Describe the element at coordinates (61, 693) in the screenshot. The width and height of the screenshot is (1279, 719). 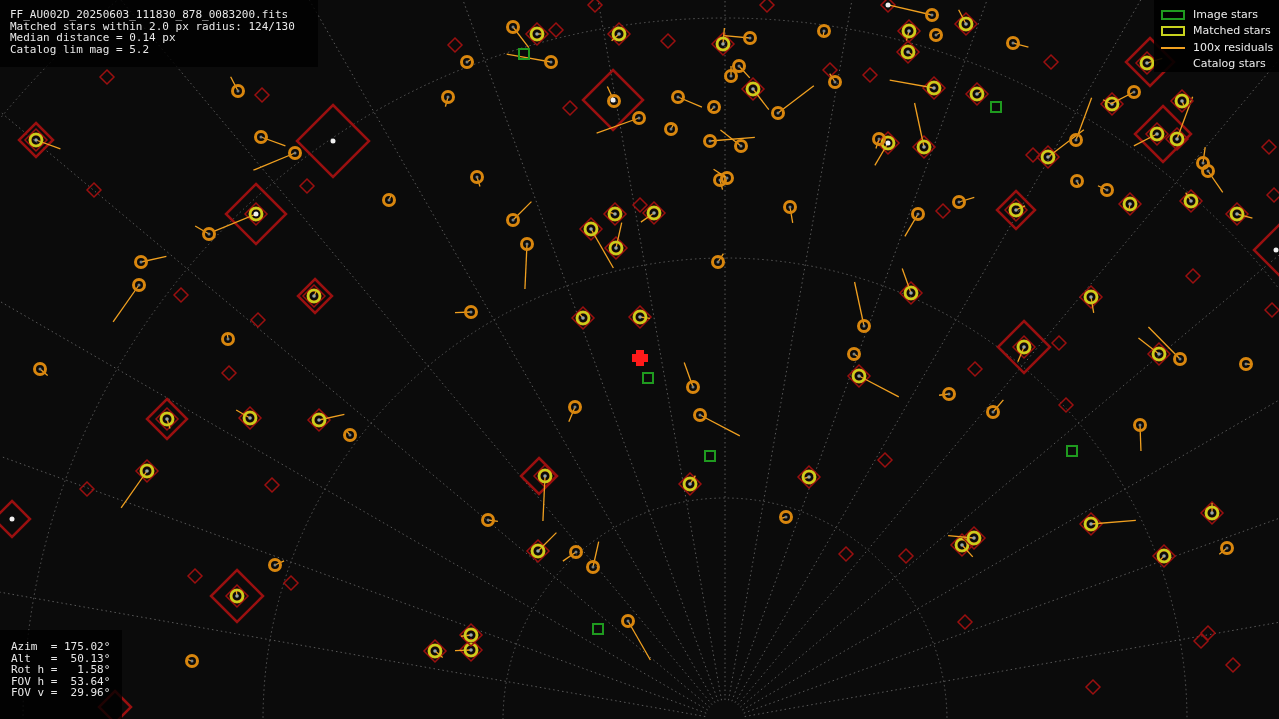
I see `info-text-line: FOV v = 29.96°` at that location.